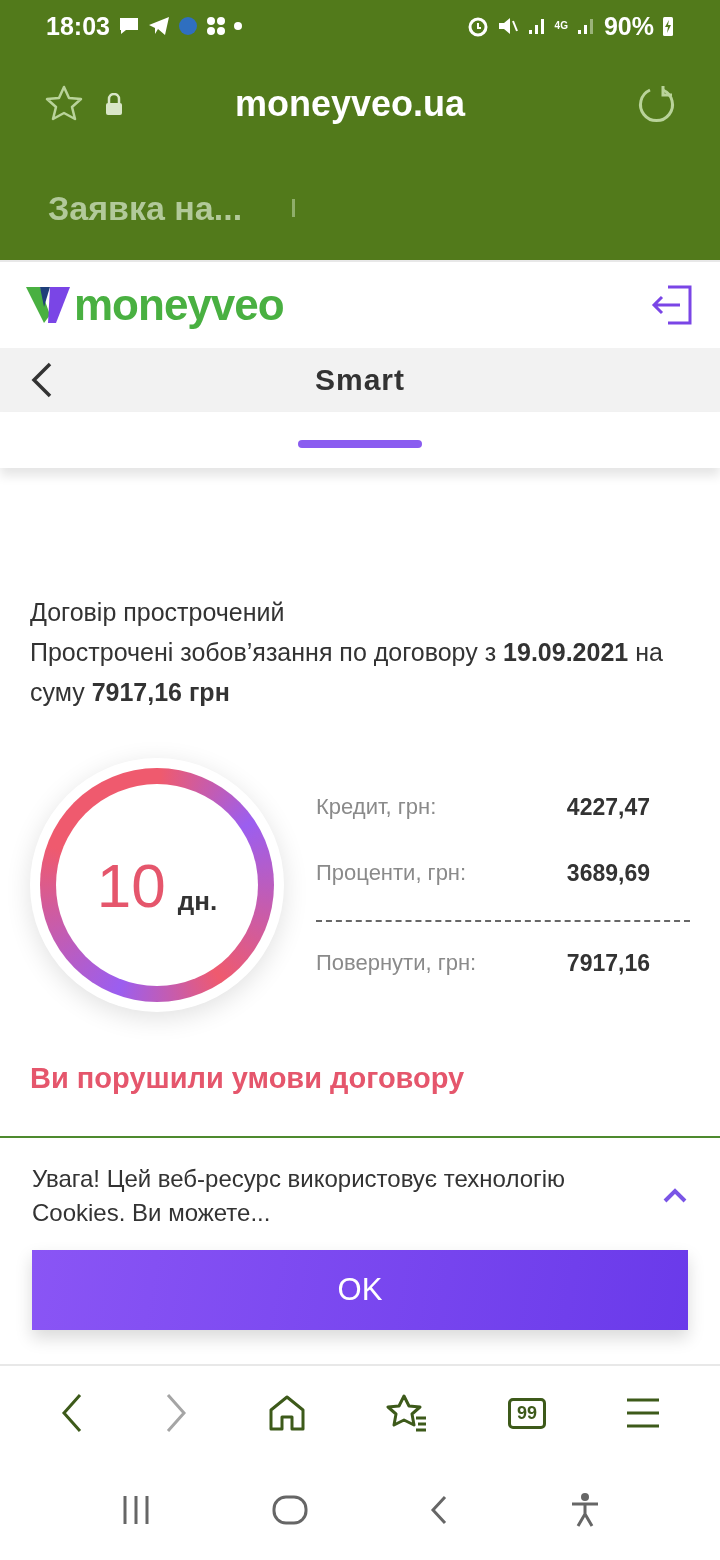 The image size is (720, 1560). What do you see at coordinates (396, 963) in the screenshot?
I see `amount-label: Повернути, грн:` at bounding box center [396, 963].